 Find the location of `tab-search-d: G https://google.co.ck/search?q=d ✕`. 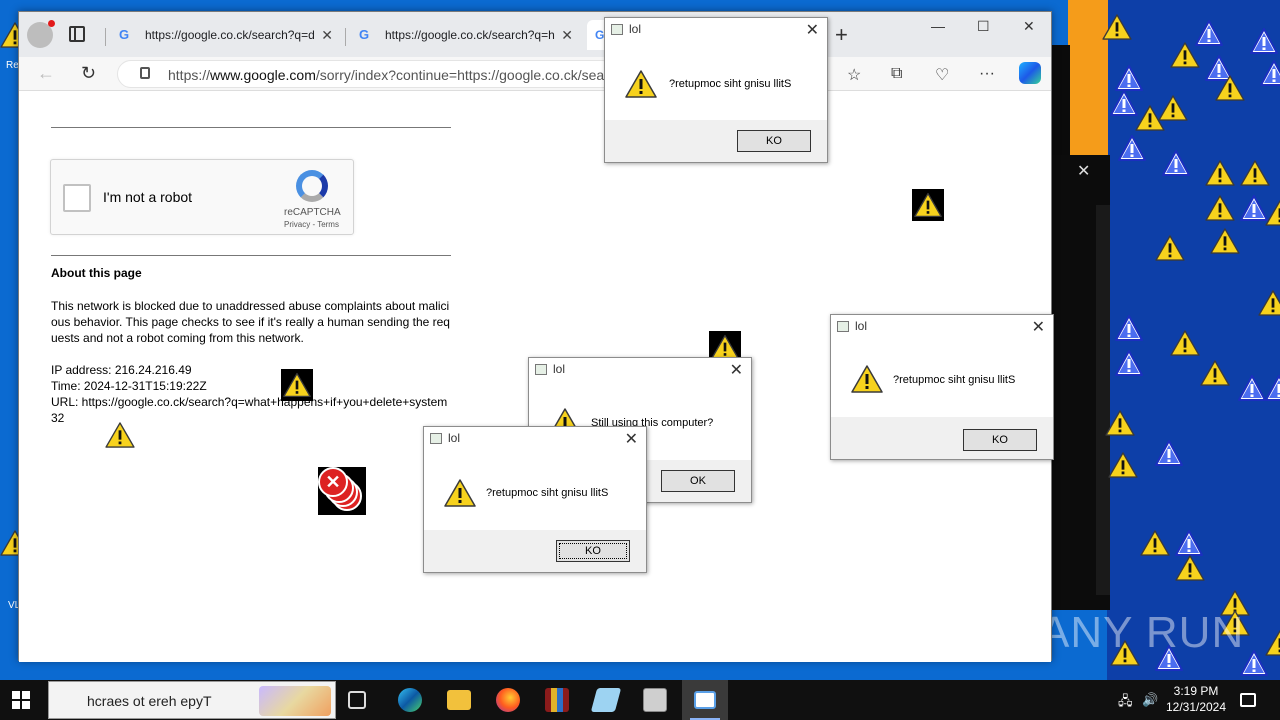

tab-search-d: G https://google.co.ck/search?q=d ✕ is located at coordinates (225, 35).